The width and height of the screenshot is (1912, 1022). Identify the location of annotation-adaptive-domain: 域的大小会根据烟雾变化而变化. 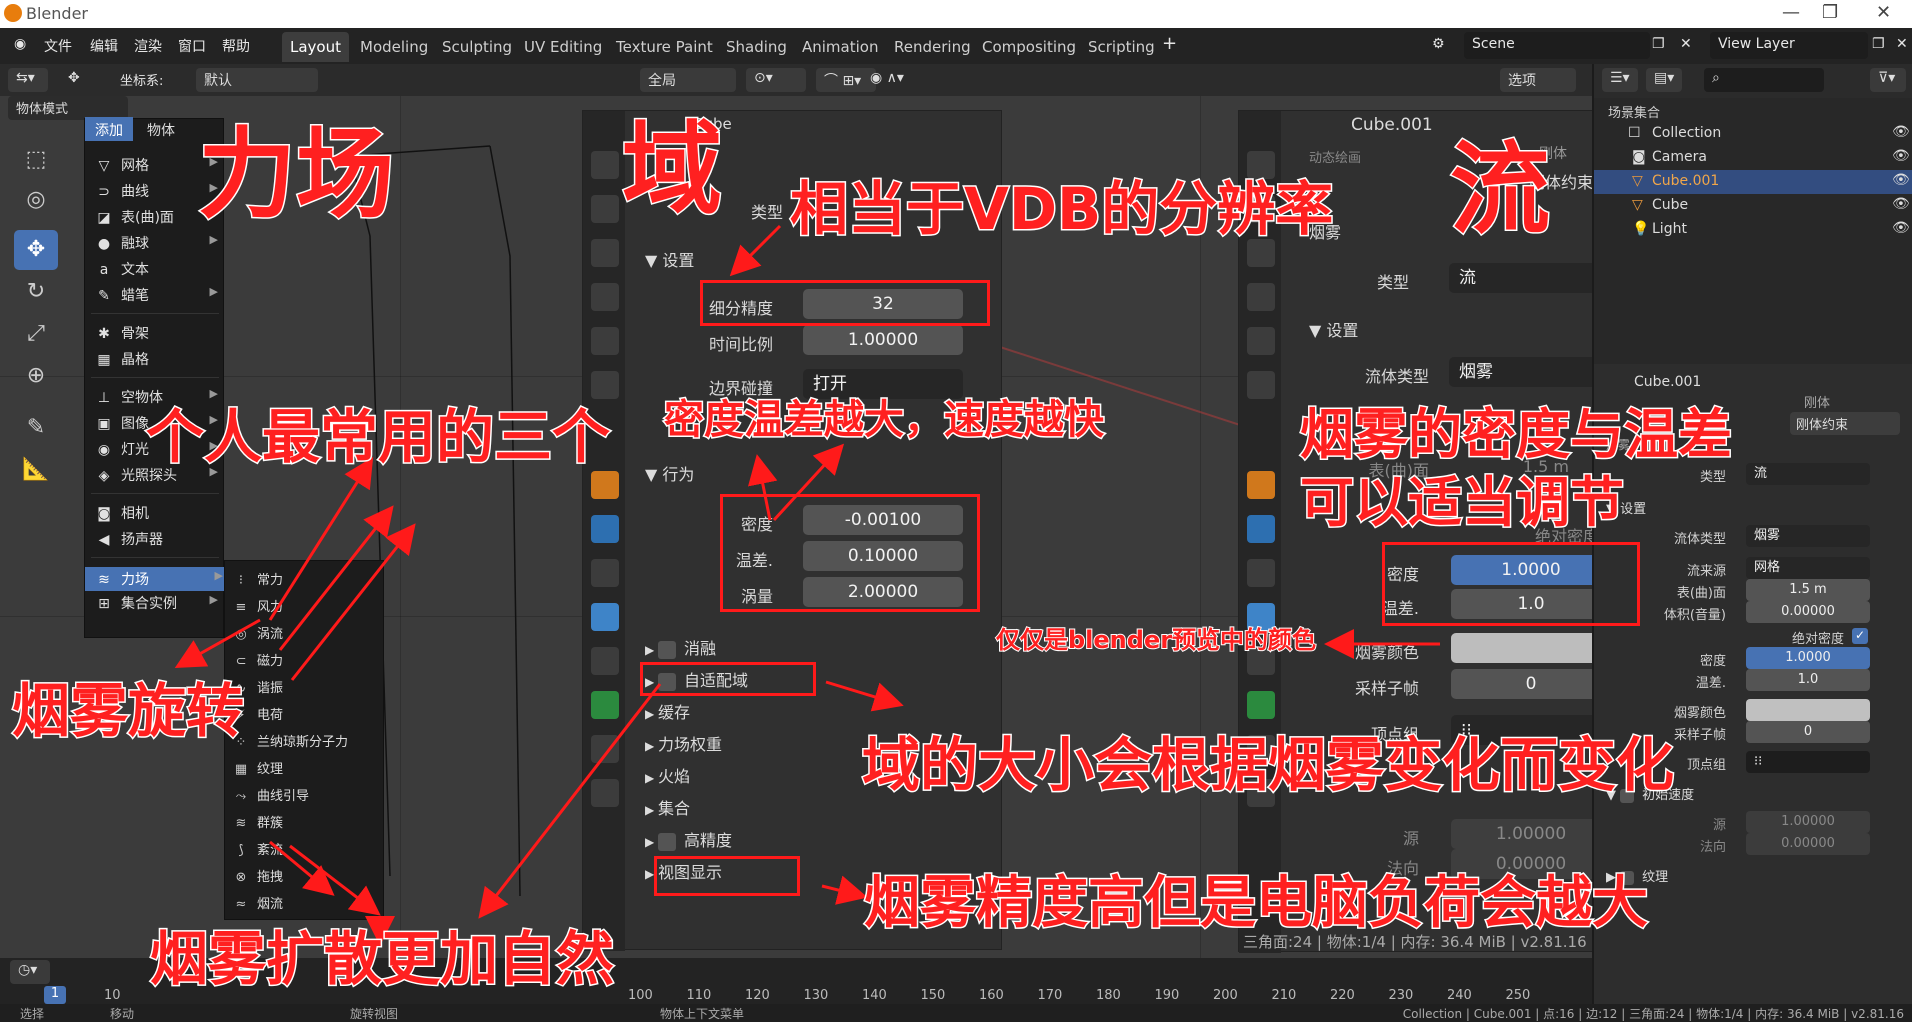
(1267, 765).